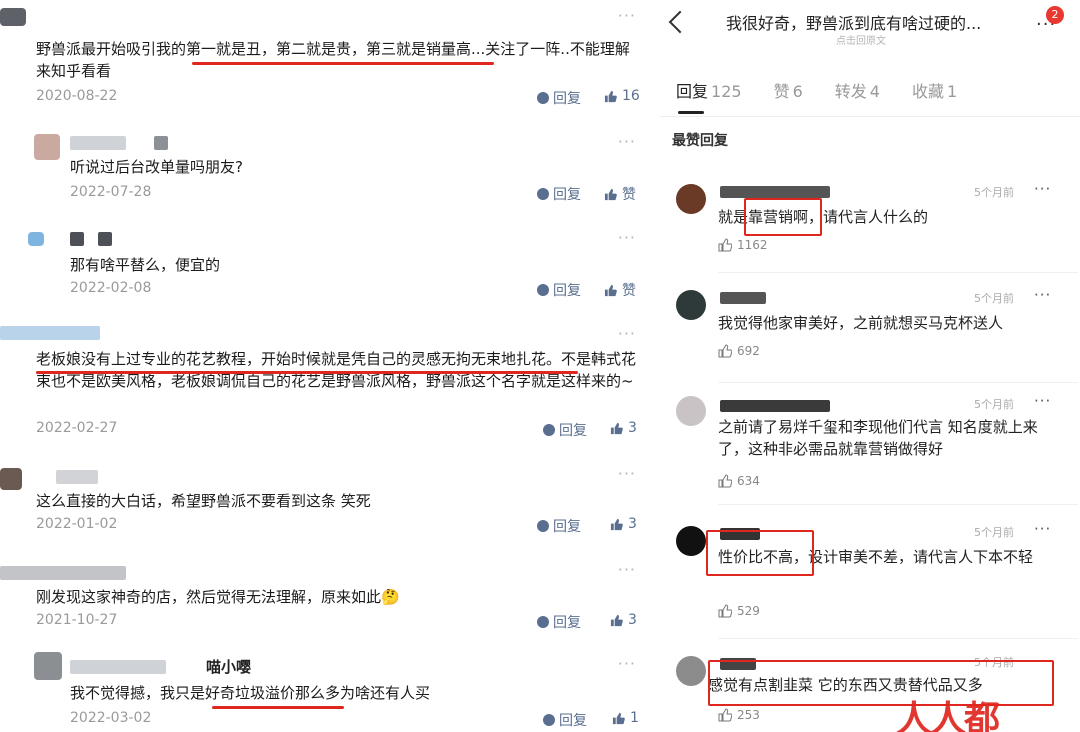 This screenshot has height=732, width=1080. What do you see at coordinates (861, 39) in the screenshot?
I see `back-to-original-link: 点击回原文` at bounding box center [861, 39].